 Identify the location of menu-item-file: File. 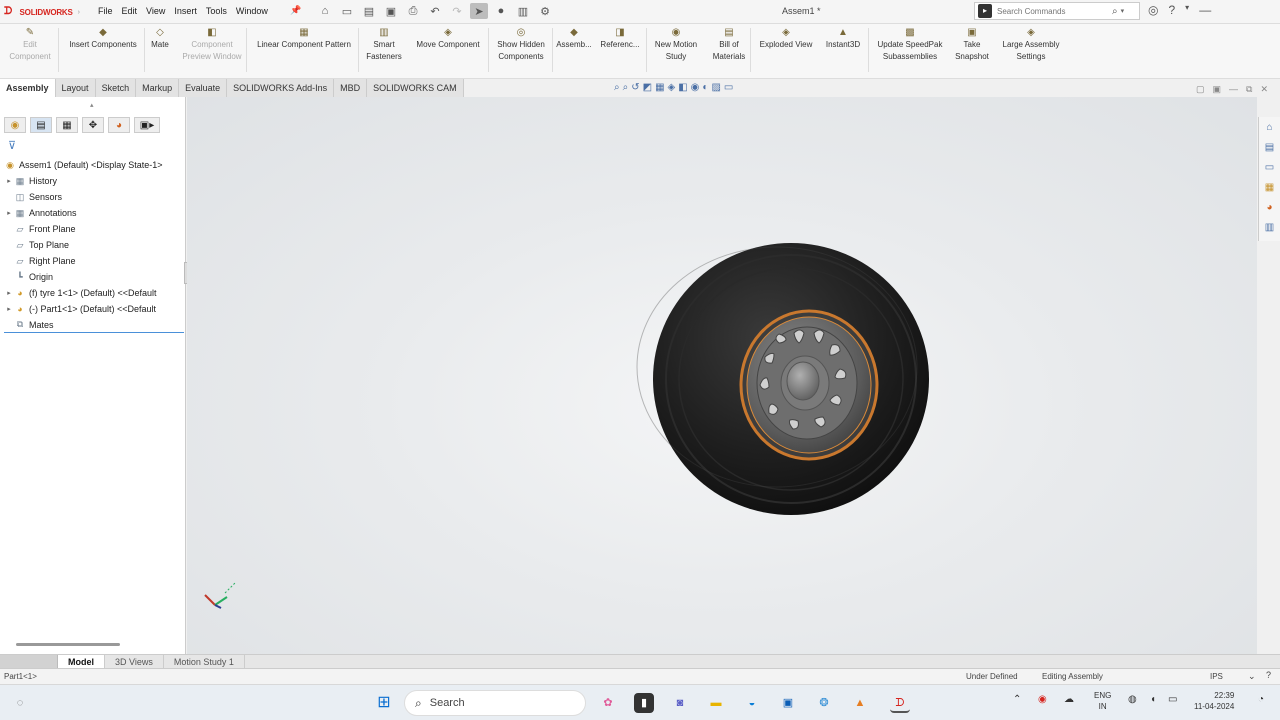
(105, 11).